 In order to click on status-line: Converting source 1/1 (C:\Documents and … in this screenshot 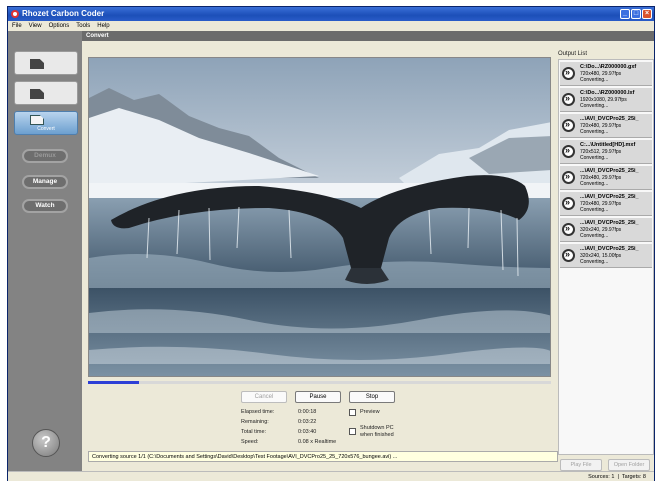, I will do `click(323, 456)`.